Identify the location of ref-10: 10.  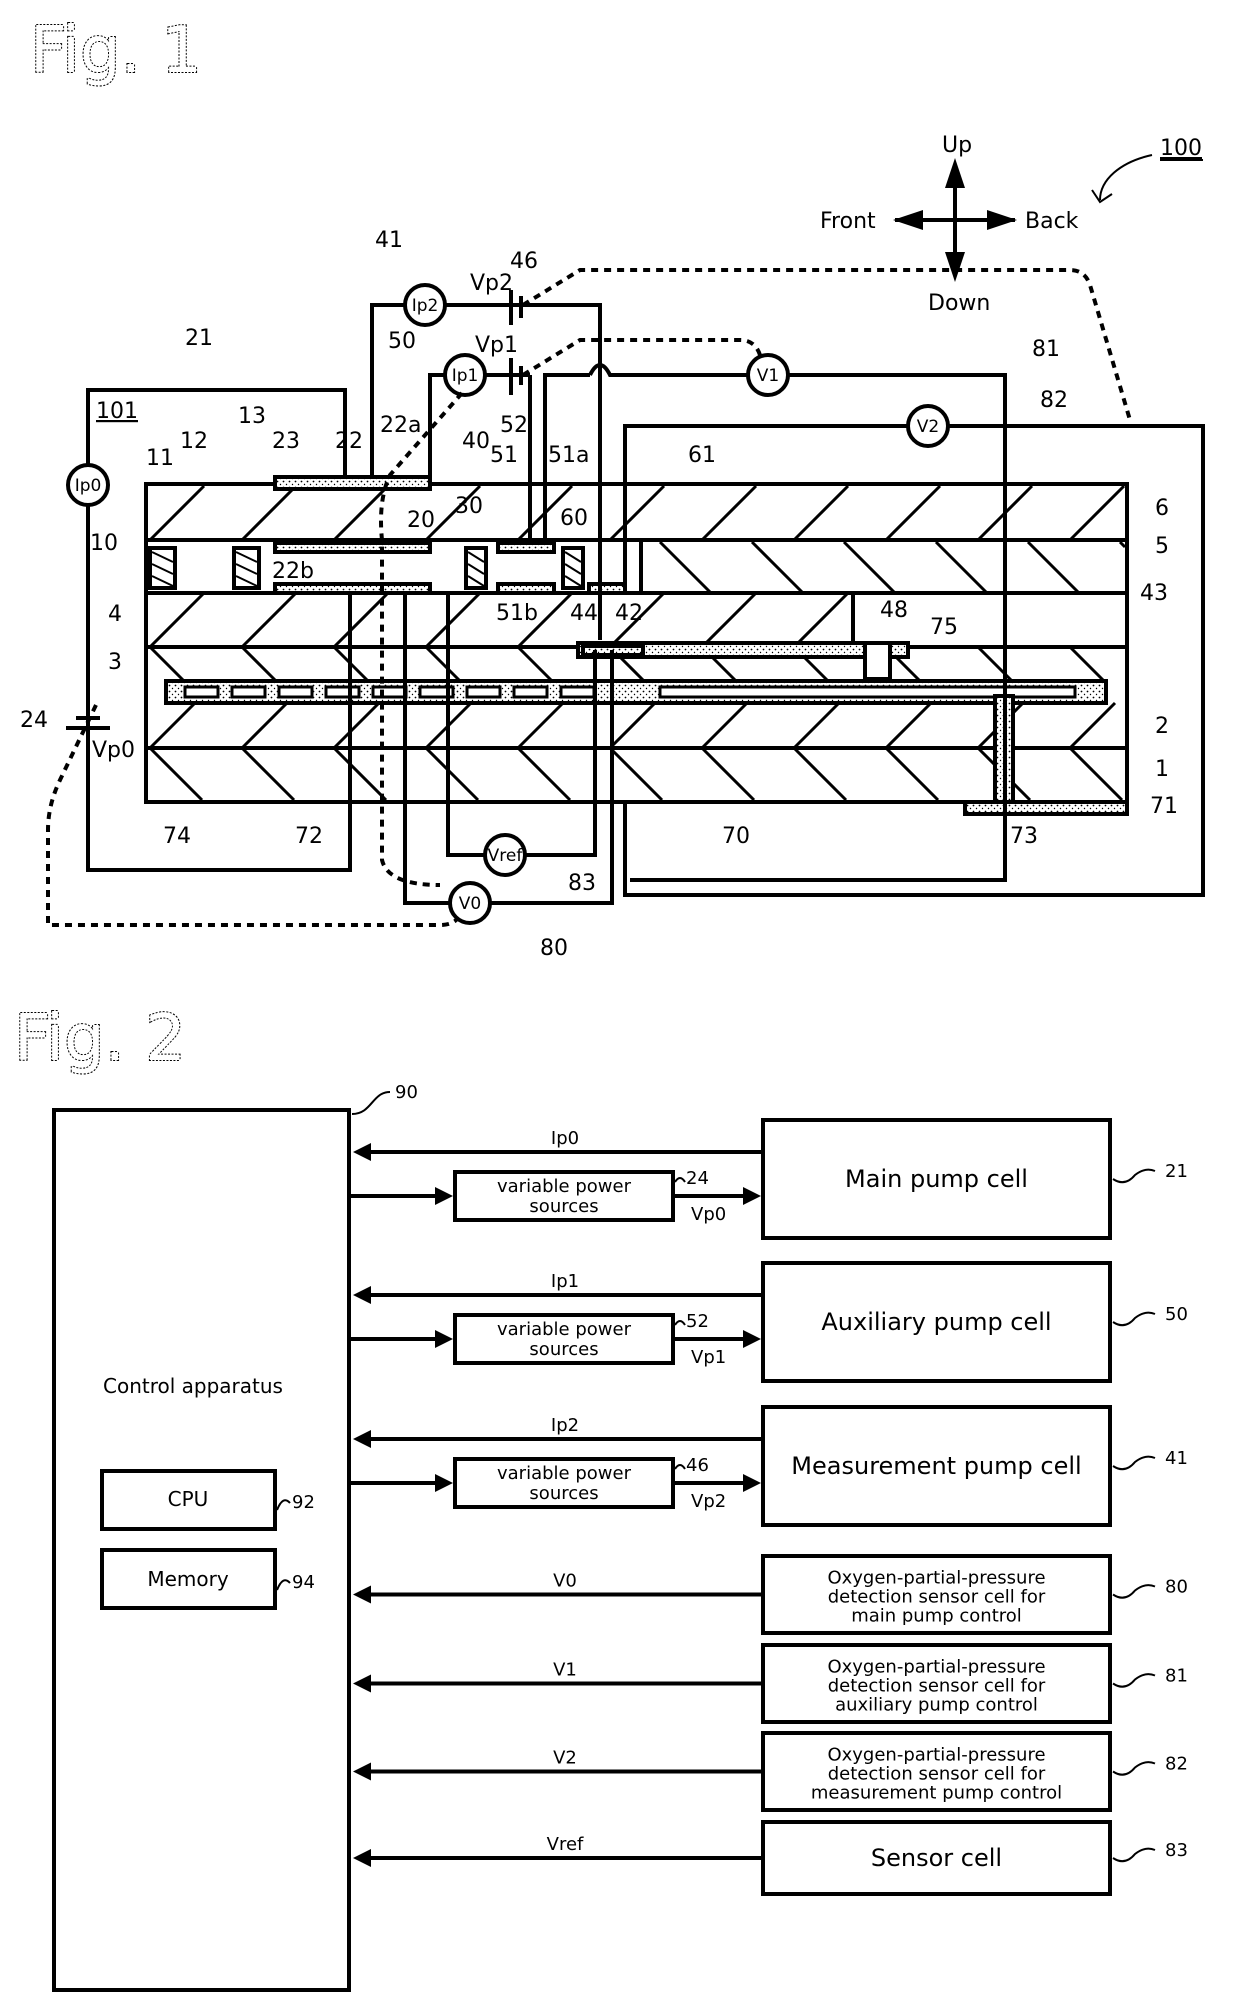
(104, 543).